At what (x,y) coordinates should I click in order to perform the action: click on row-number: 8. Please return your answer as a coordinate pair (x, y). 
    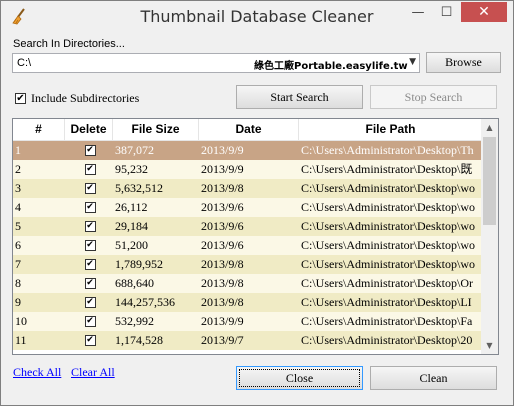
    Looking at the image, I should click on (18, 283).